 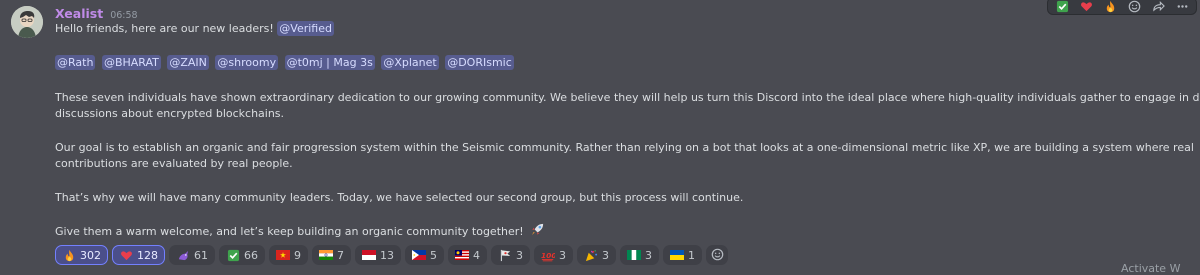 I want to click on user-mention: @ZAIN, so click(x=188, y=62).